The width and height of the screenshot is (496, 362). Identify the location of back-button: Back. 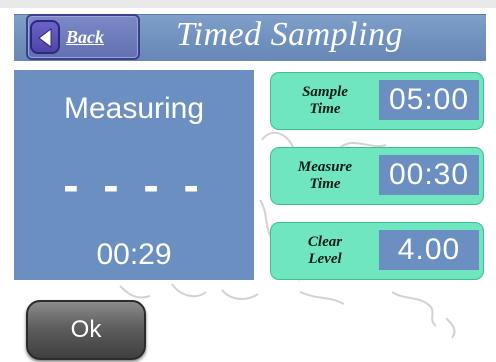
(83, 37).